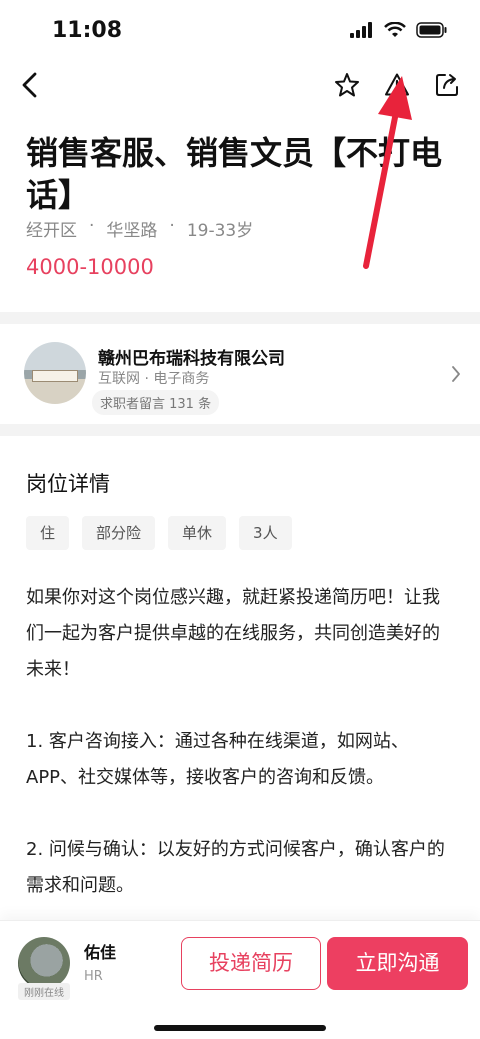 The image size is (480, 1039). What do you see at coordinates (197, 533) in the screenshot?
I see `benefit-tag: 单休` at bounding box center [197, 533].